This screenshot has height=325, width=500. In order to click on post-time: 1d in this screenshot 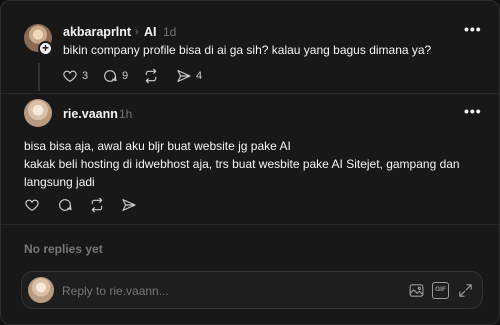, I will do `click(170, 32)`.